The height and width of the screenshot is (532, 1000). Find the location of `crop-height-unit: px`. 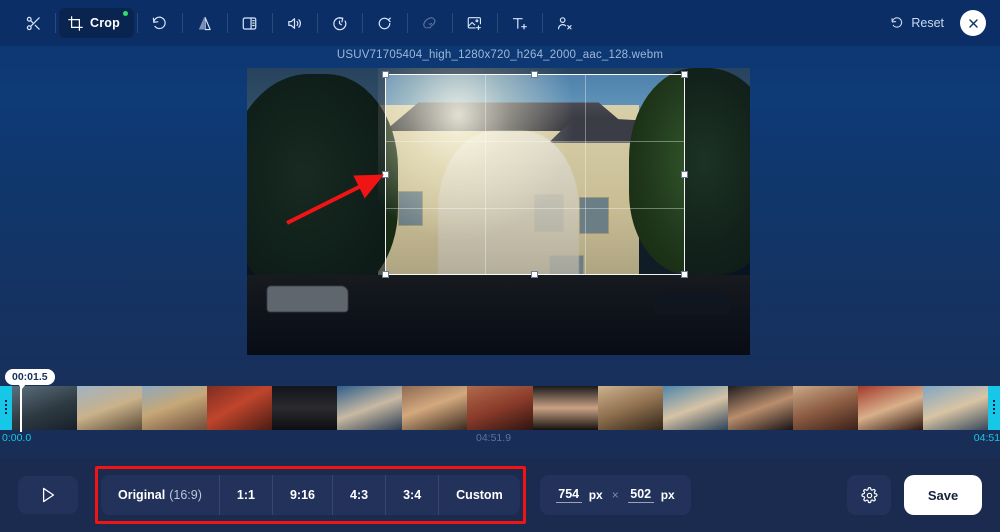

crop-height-unit: px is located at coordinates (667, 495).